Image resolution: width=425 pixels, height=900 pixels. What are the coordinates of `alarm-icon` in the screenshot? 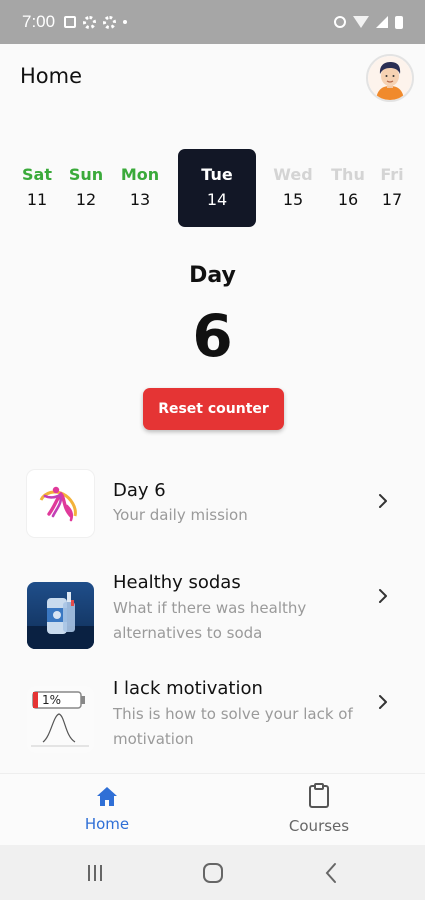 It's located at (340, 22).